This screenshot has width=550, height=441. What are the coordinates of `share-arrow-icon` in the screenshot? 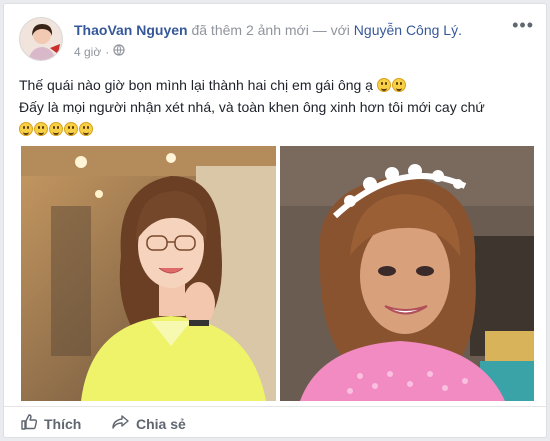 It's located at (121, 423).